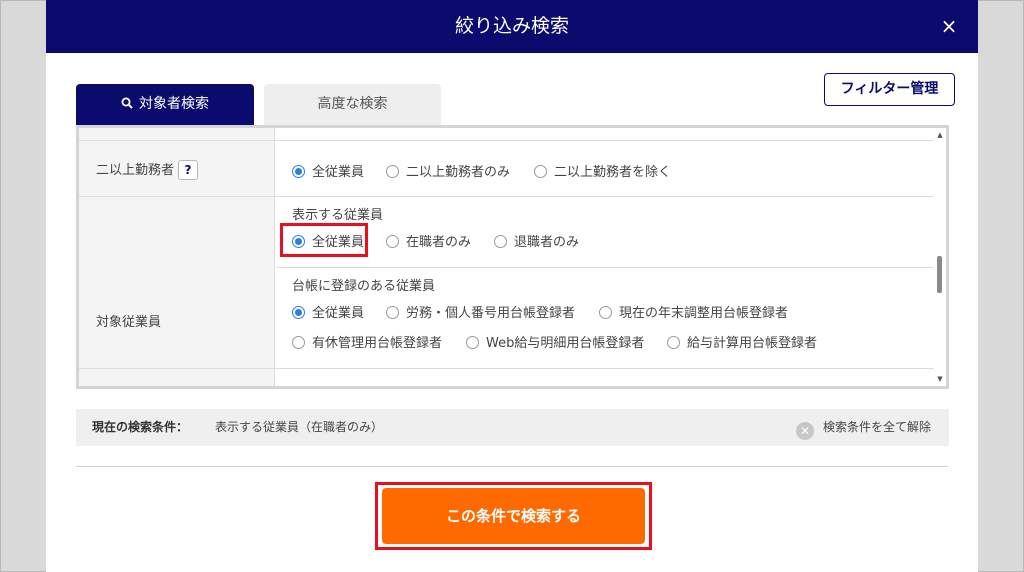 The image size is (1024, 572). Describe the element at coordinates (704, 313) in the screenshot. I see `radio-label: 現在の年末調整用台帳登録者` at that location.